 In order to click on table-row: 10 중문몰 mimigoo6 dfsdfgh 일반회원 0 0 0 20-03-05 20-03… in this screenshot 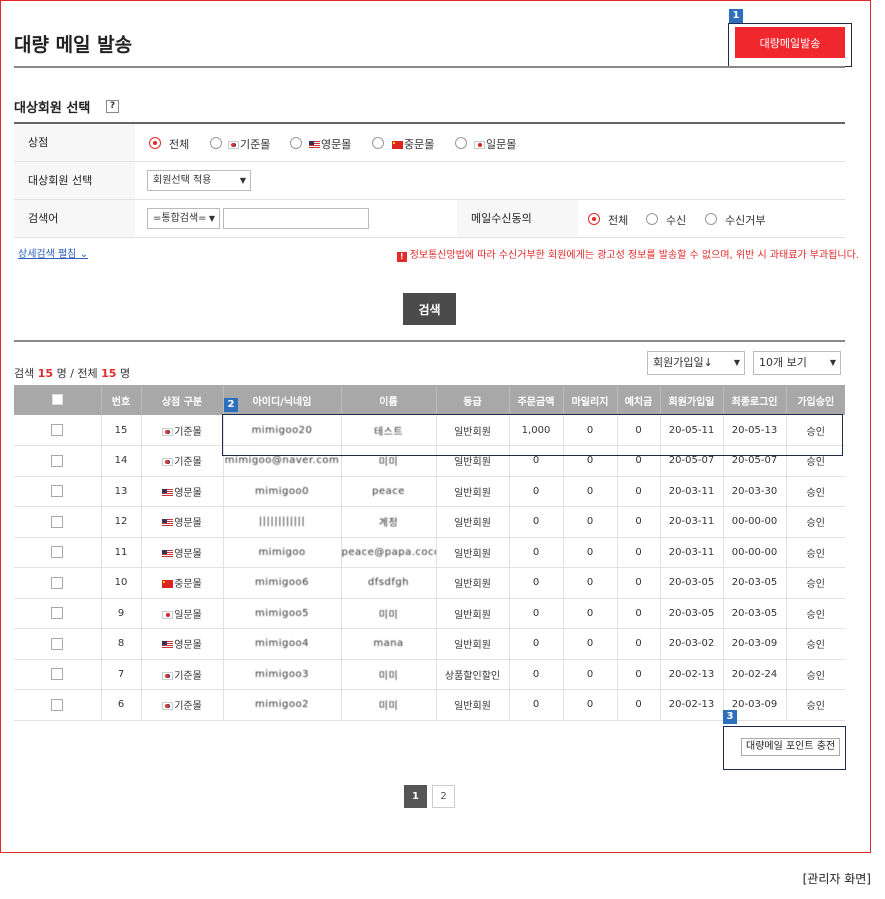, I will do `click(429, 583)`.